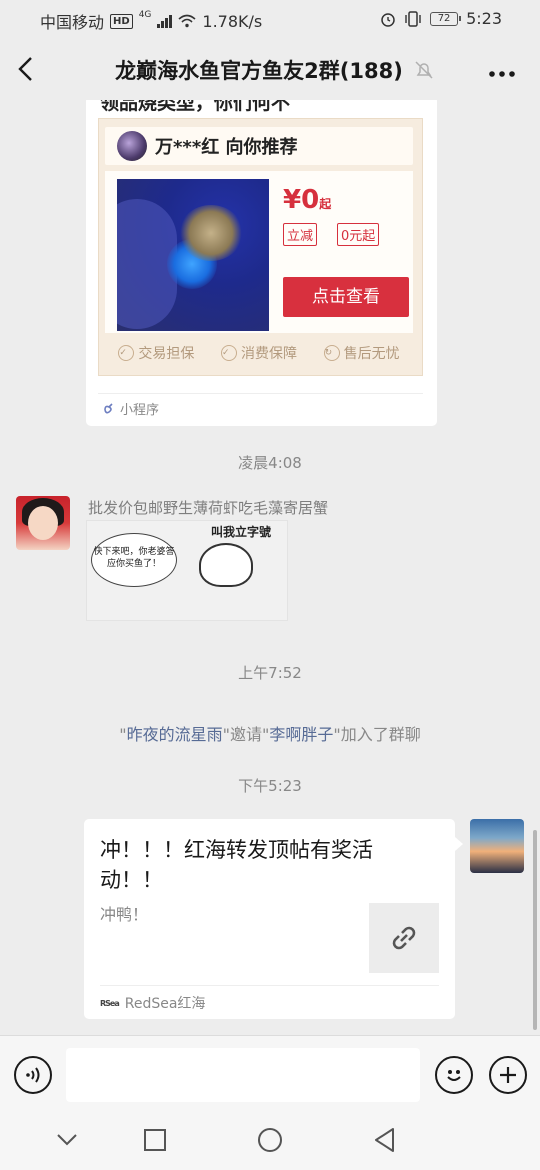 This screenshot has width=540, height=1170. I want to click on chevron-down-icon, so click(67, 1140).